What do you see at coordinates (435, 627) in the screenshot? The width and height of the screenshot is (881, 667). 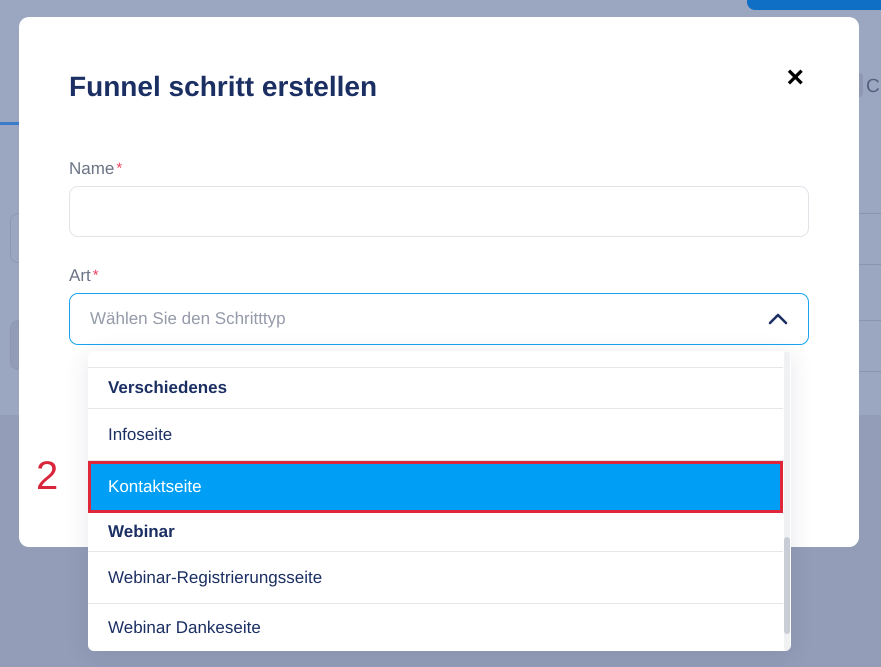 I see `dropdown-option: Webinar Dankeseite` at bounding box center [435, 627].